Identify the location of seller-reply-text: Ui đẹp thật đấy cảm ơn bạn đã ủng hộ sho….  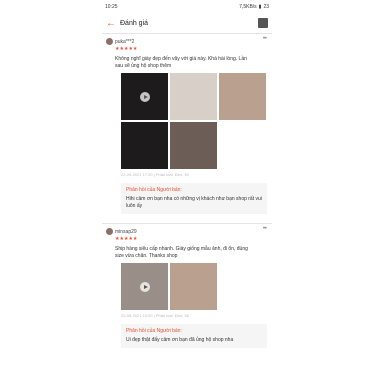
(180, 340).